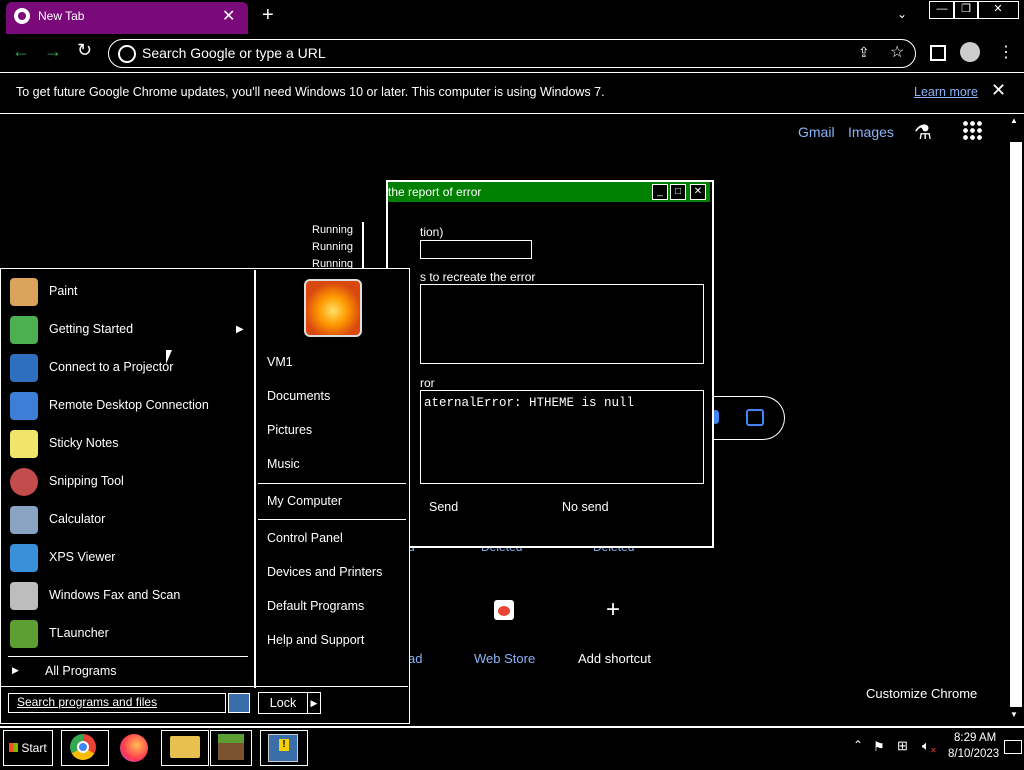 The image size is (1024, 770). What do you see at coordinates (24, 444) in the screenshot?
I see `sticky-notes-icon` at bounding box center [24, 444].